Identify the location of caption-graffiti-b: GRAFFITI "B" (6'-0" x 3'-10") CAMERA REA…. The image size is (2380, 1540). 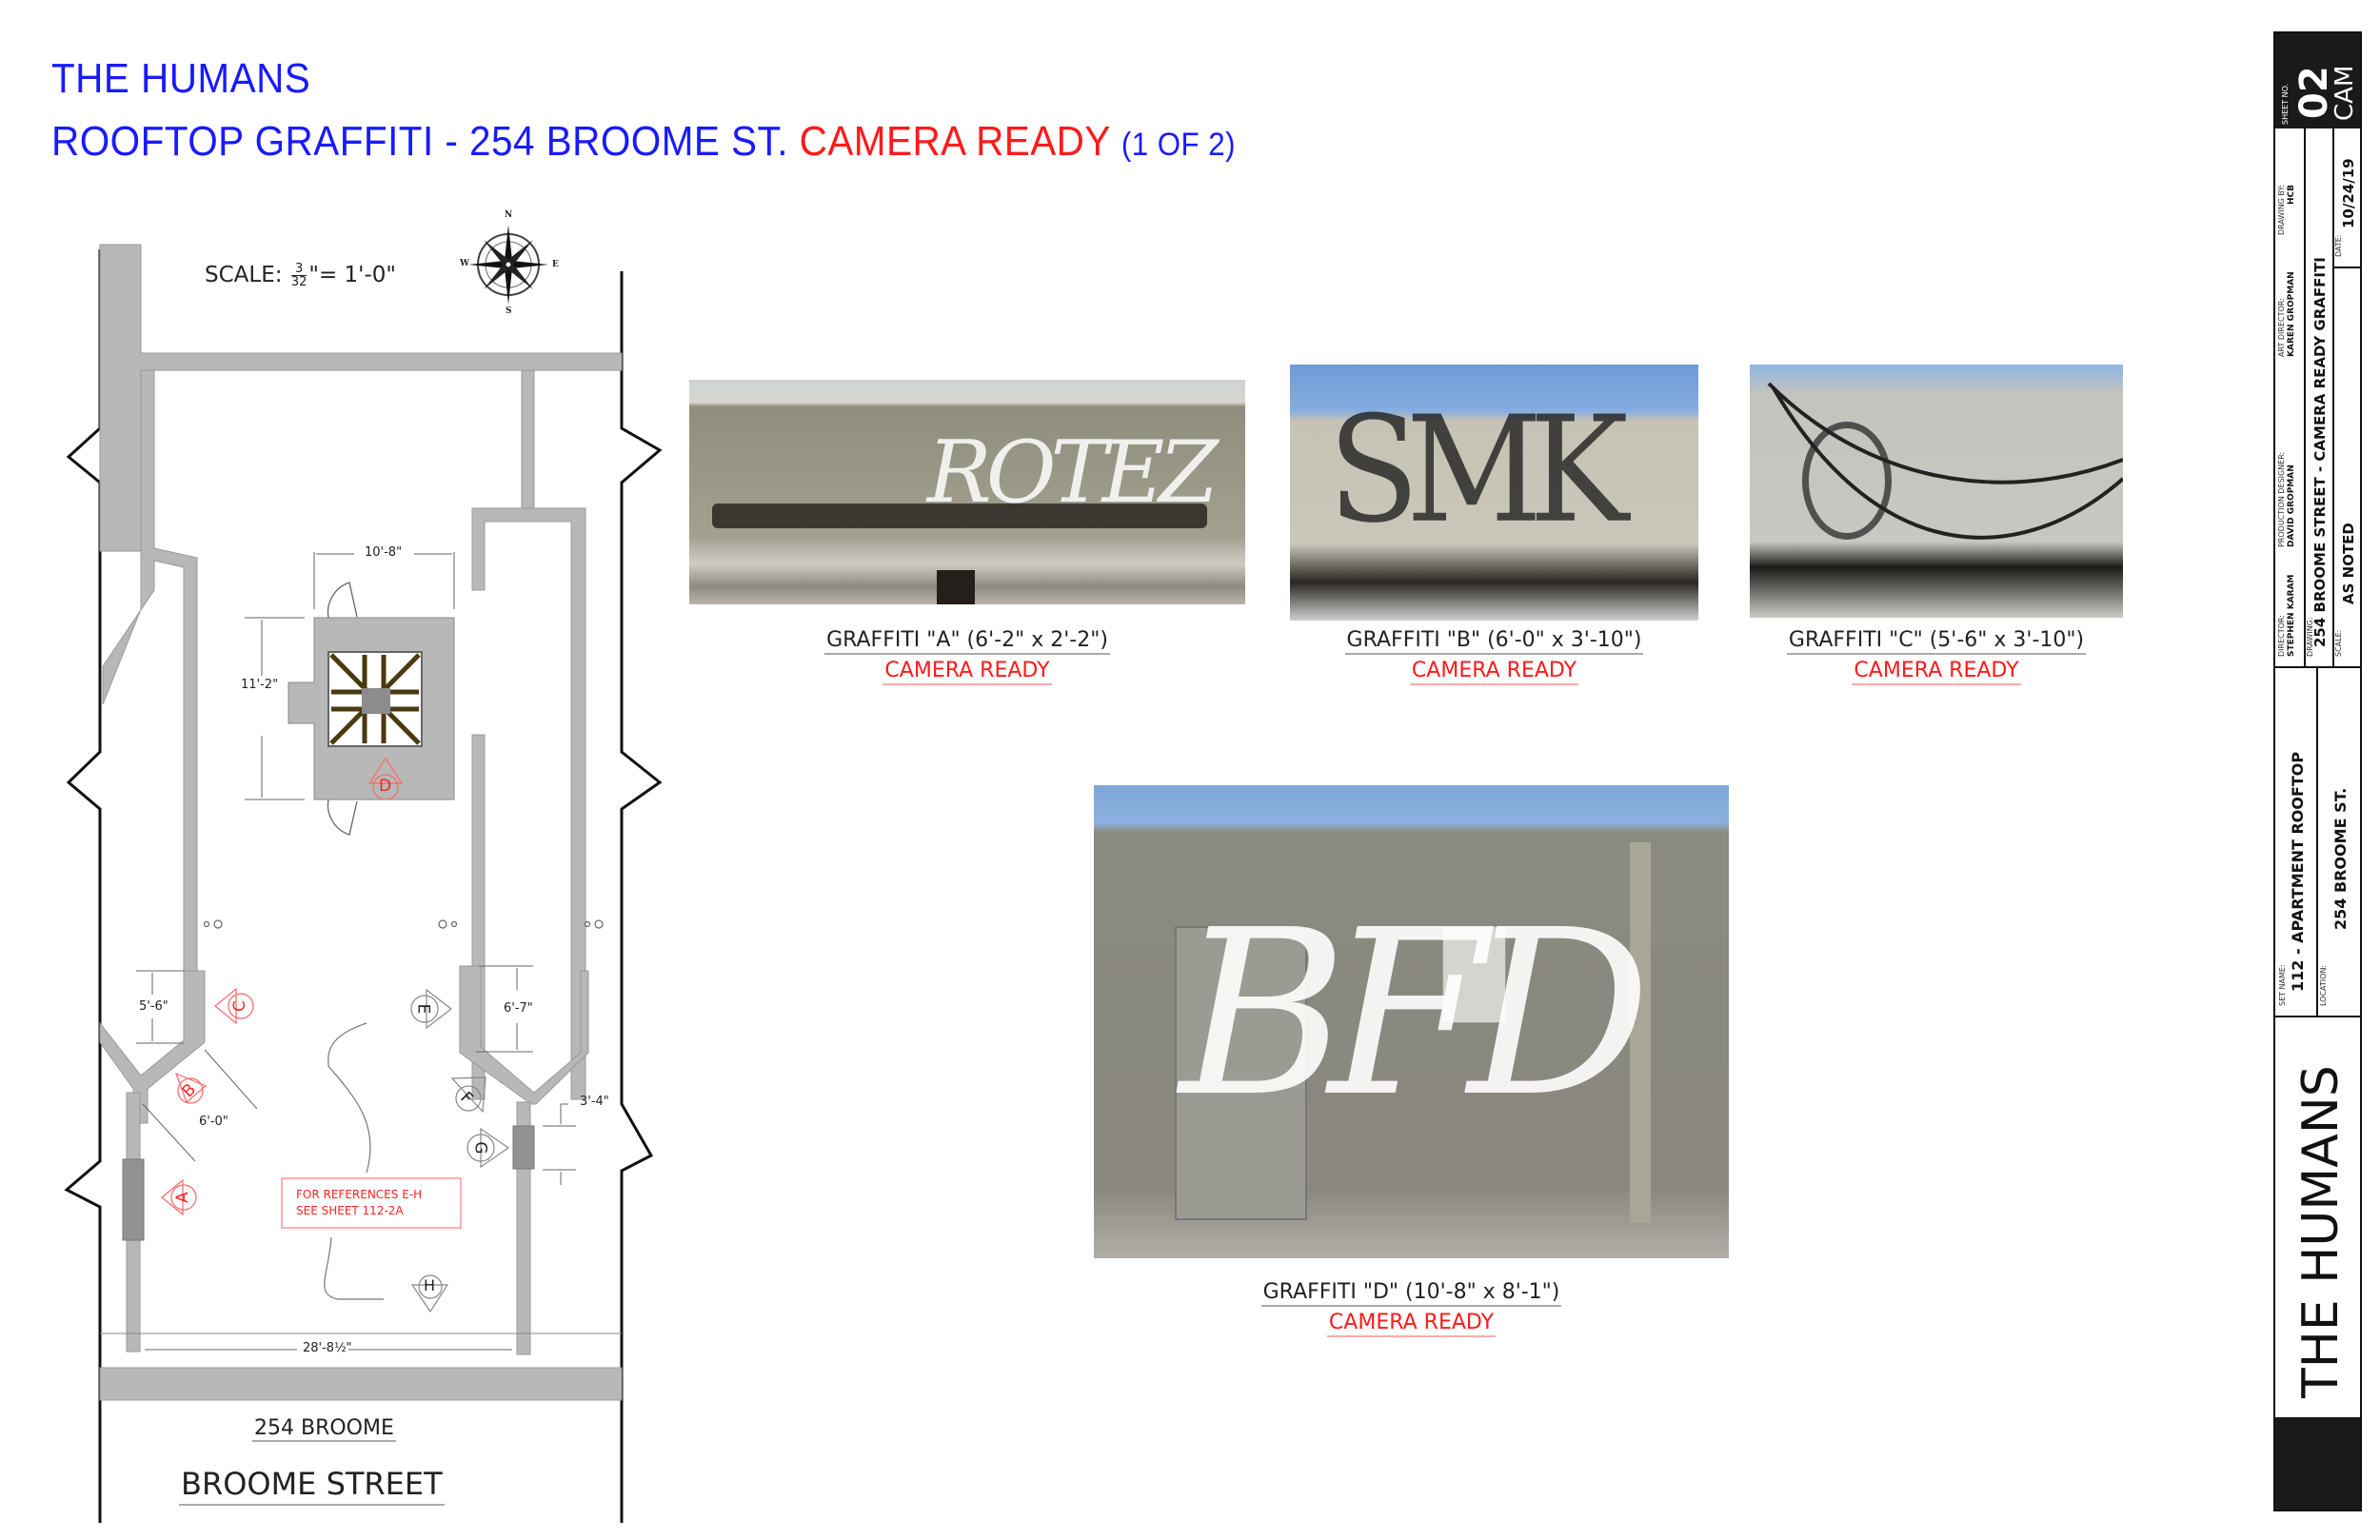
(1494, 656).